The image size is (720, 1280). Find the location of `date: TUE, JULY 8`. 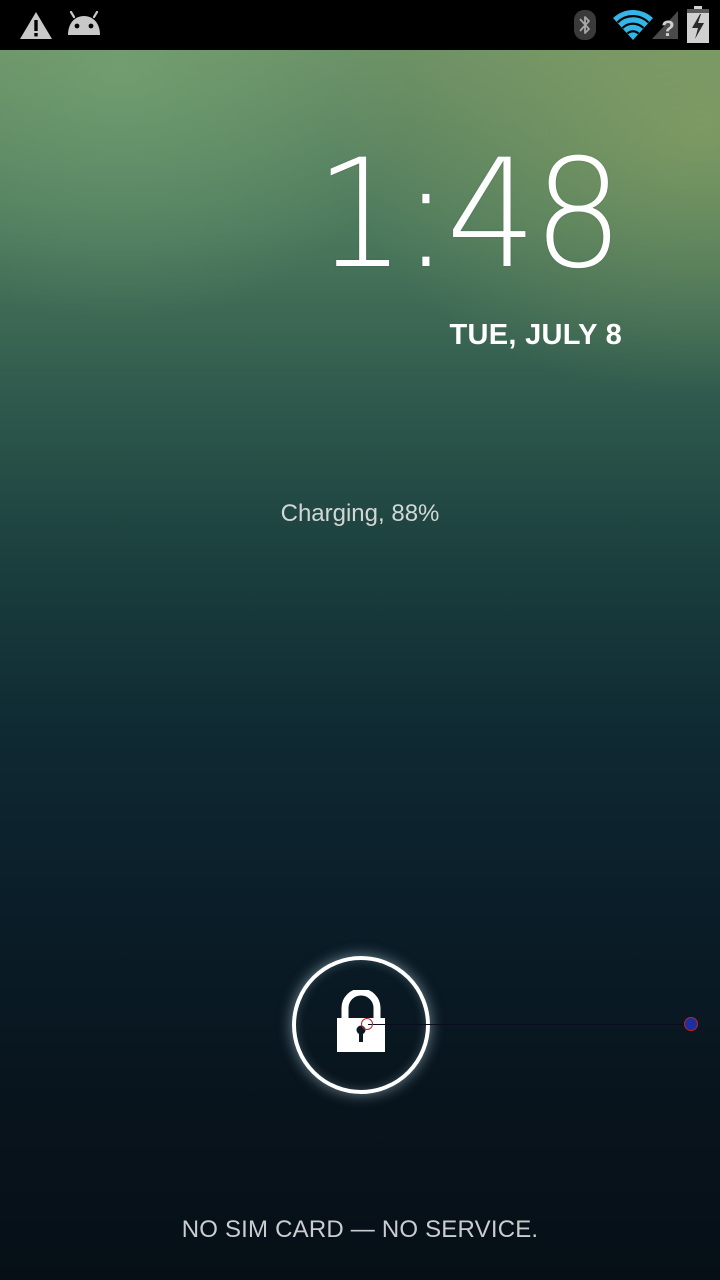

date: TUE, JULY 8 is located at coordinates (535, 335).